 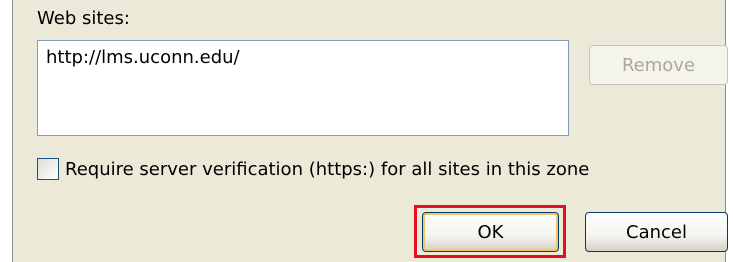 What do you see at coordinates (48, 169) in the screenshot?
I see `require-https-checkbox` at bounding box center [48, 169].